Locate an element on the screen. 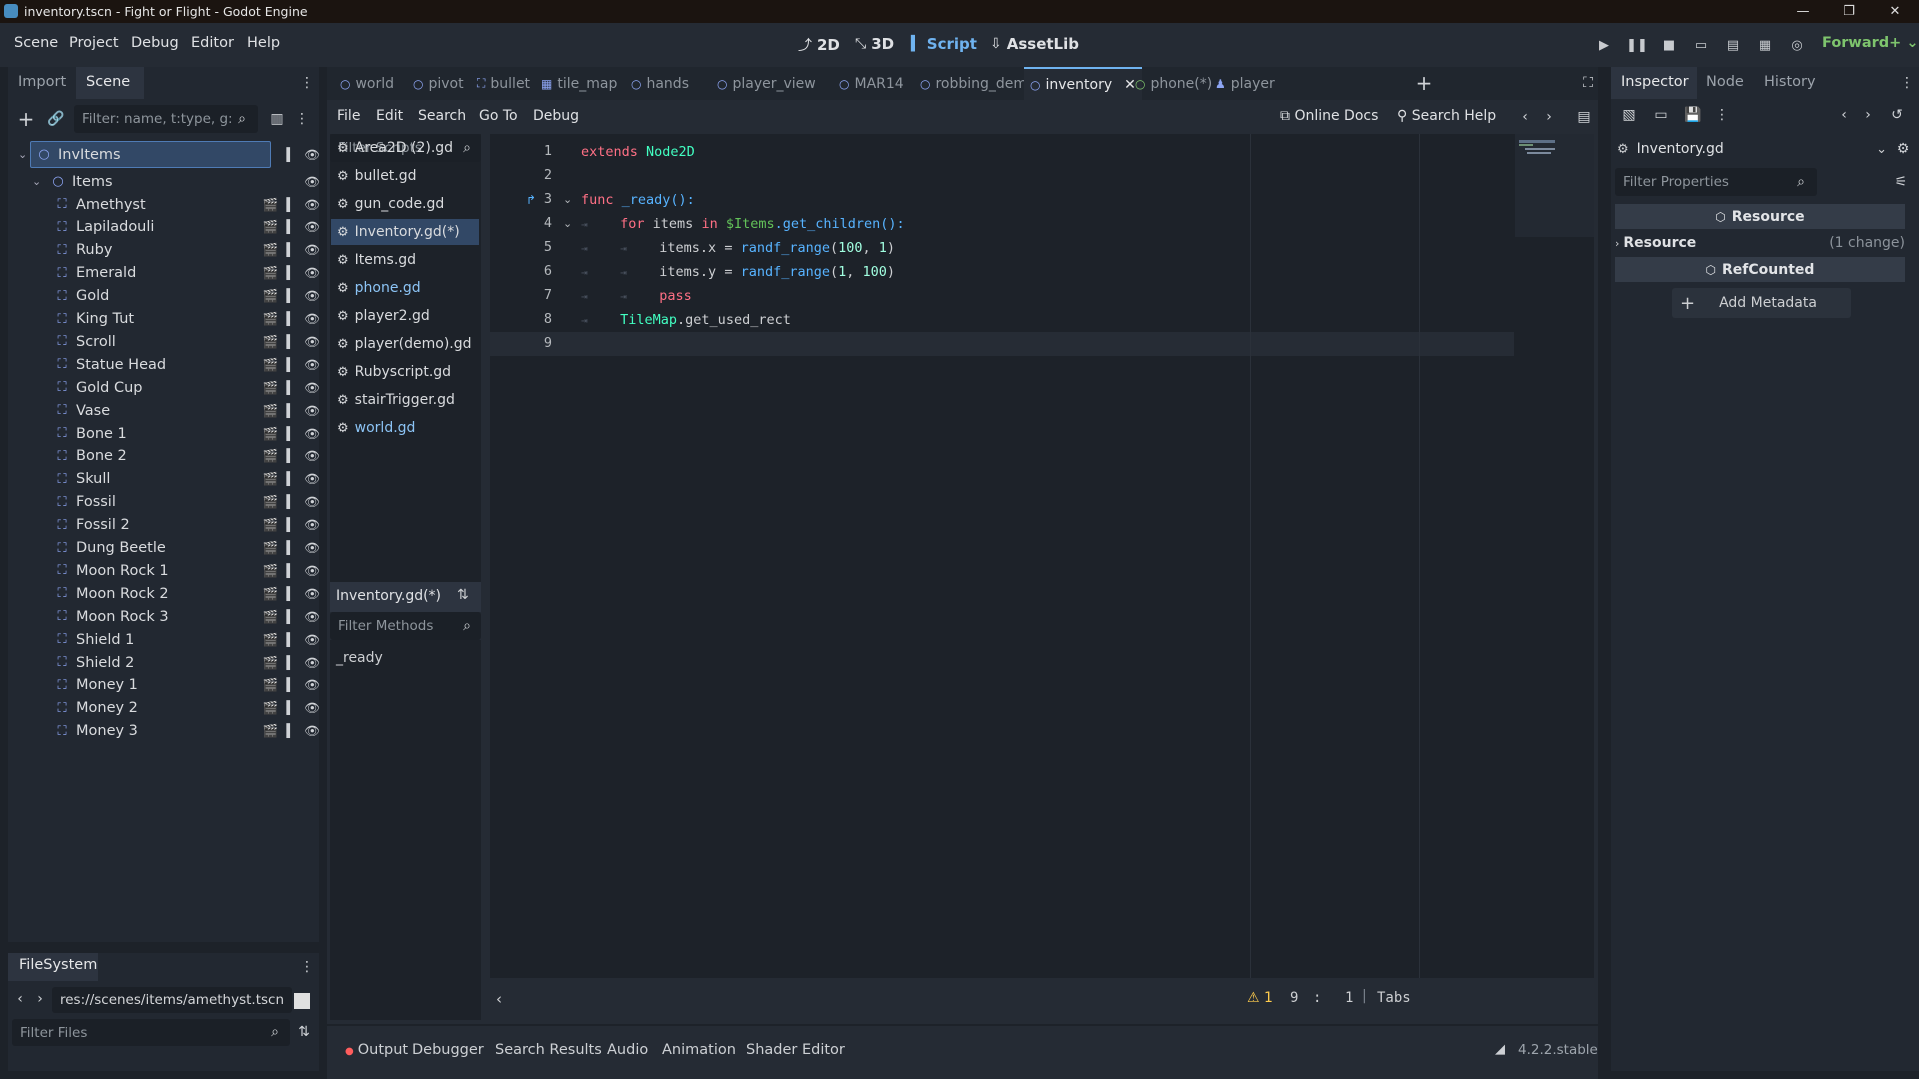  bottom-tab: ● Output is located at coordinates (376, 1050).